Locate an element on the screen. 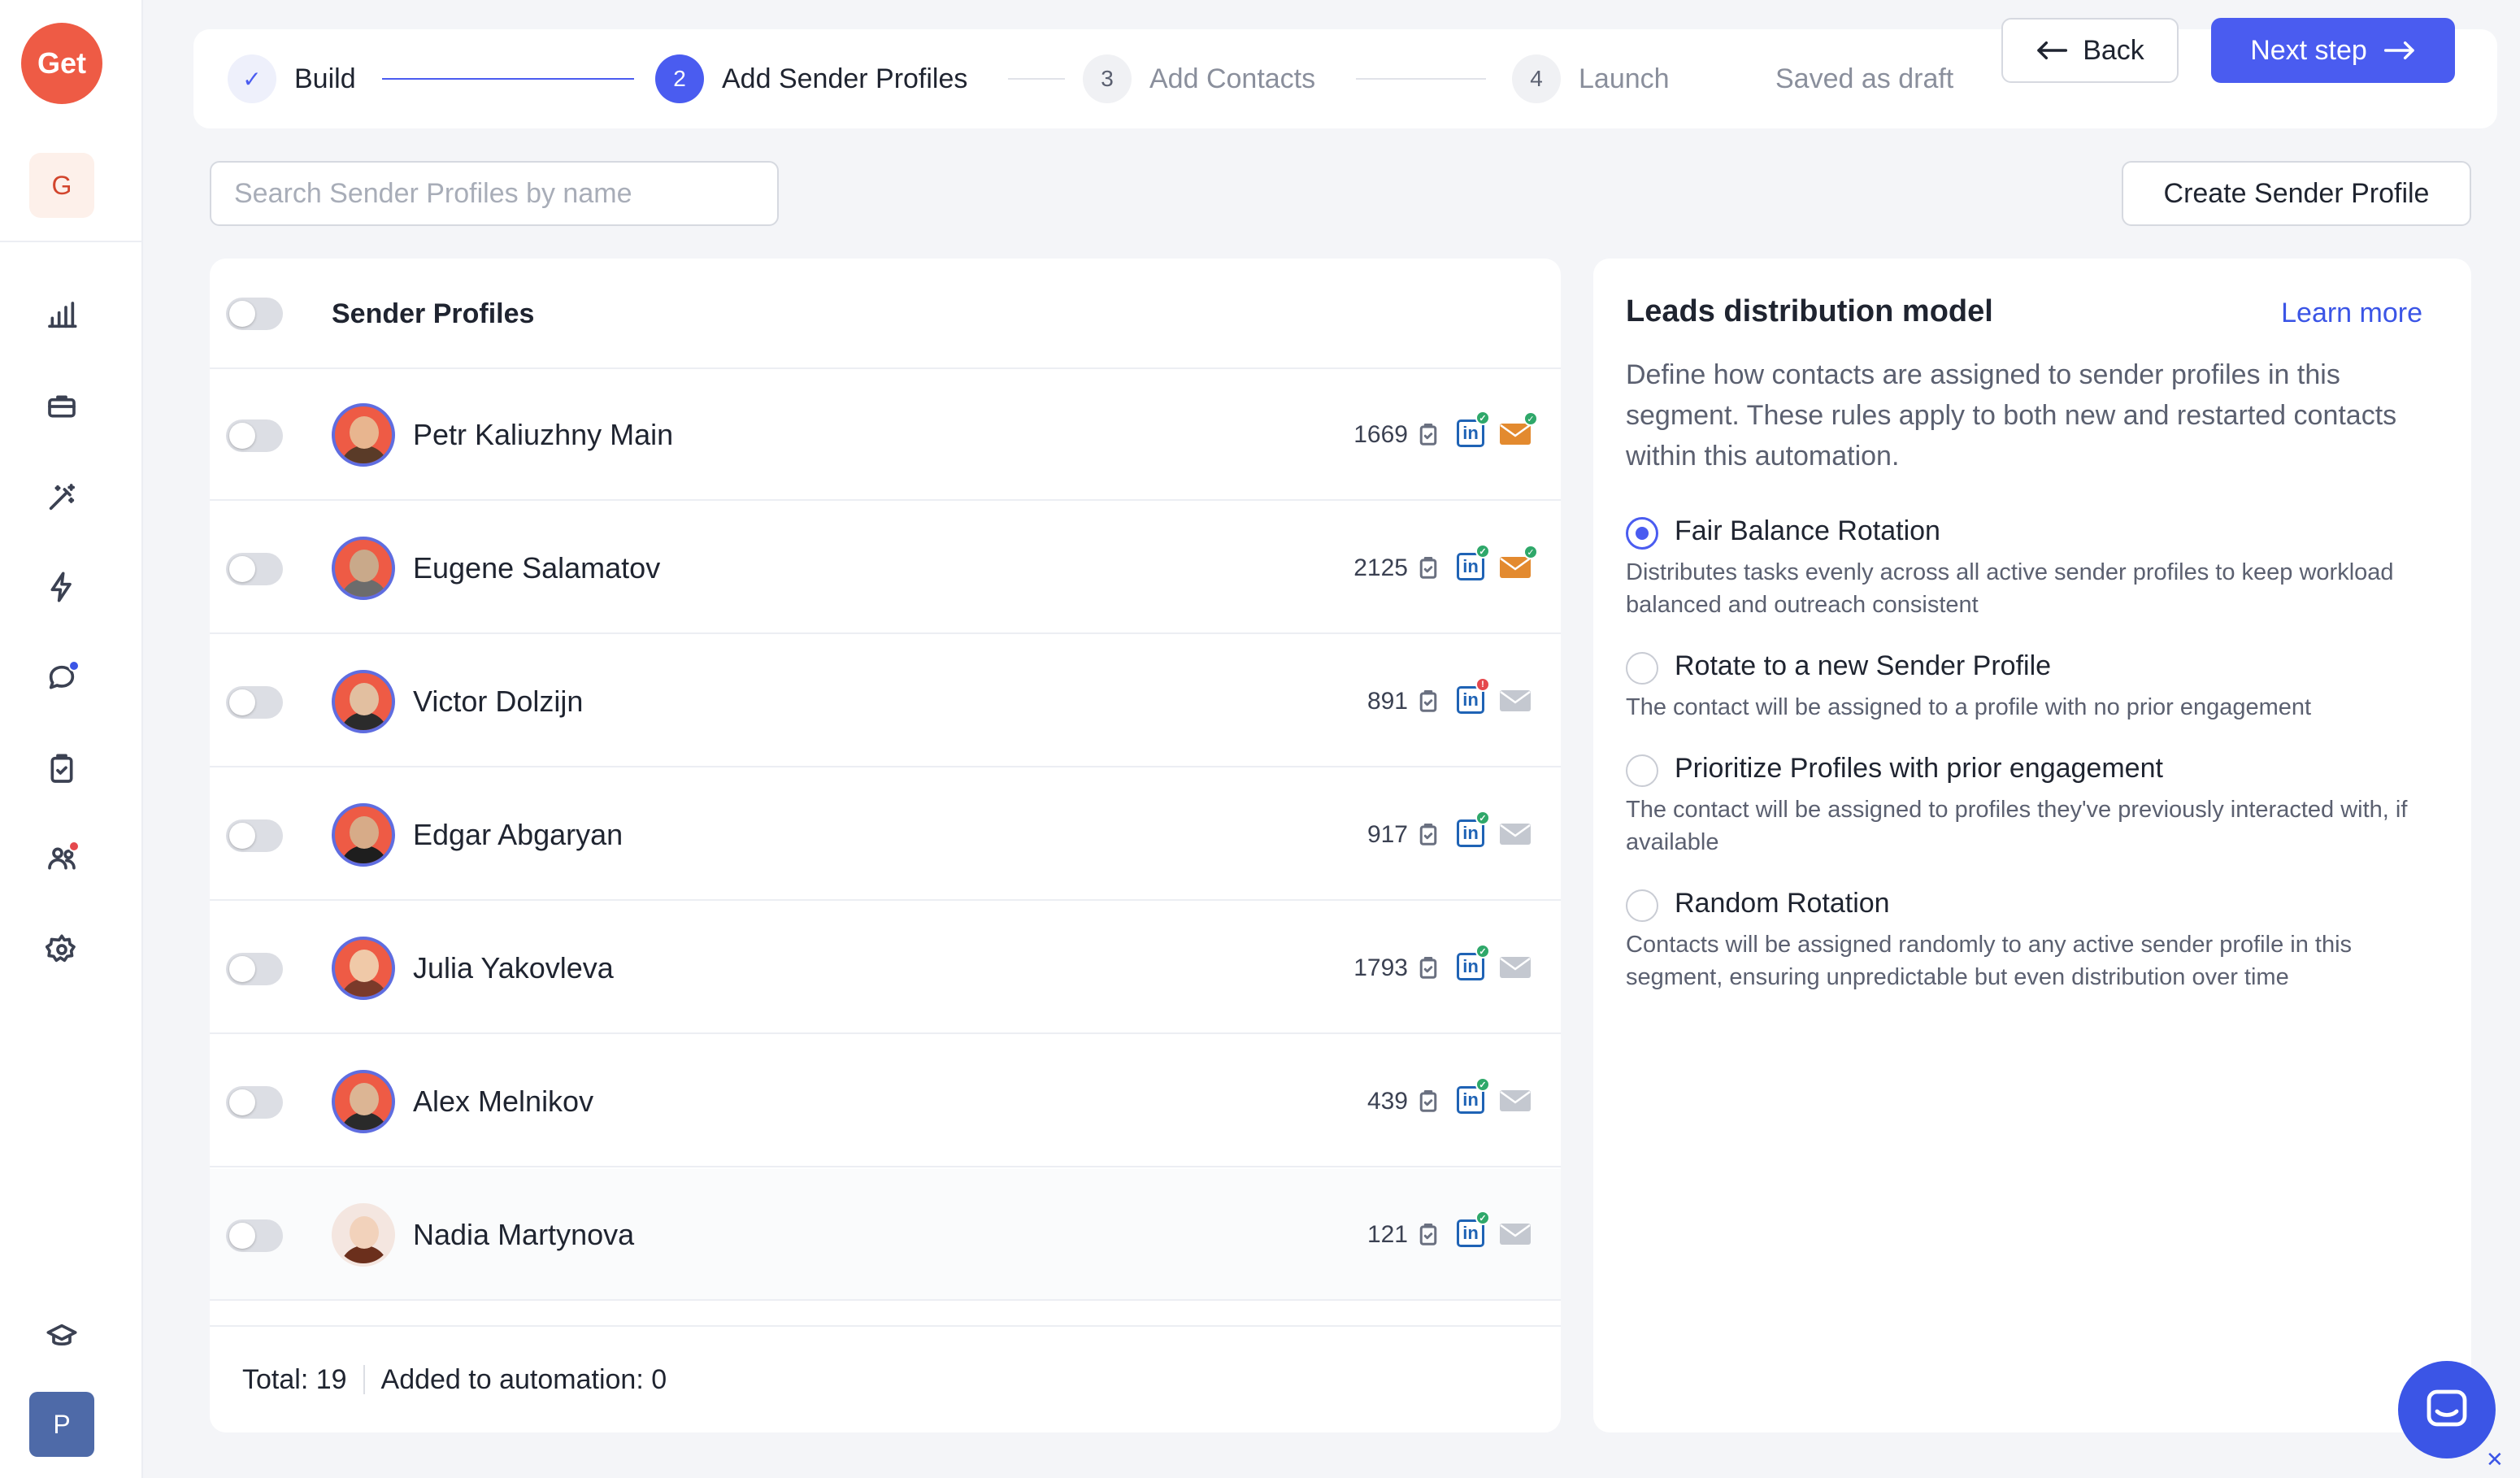  profile-name: Alex Melnikov is located at coordinates (503, 1102).